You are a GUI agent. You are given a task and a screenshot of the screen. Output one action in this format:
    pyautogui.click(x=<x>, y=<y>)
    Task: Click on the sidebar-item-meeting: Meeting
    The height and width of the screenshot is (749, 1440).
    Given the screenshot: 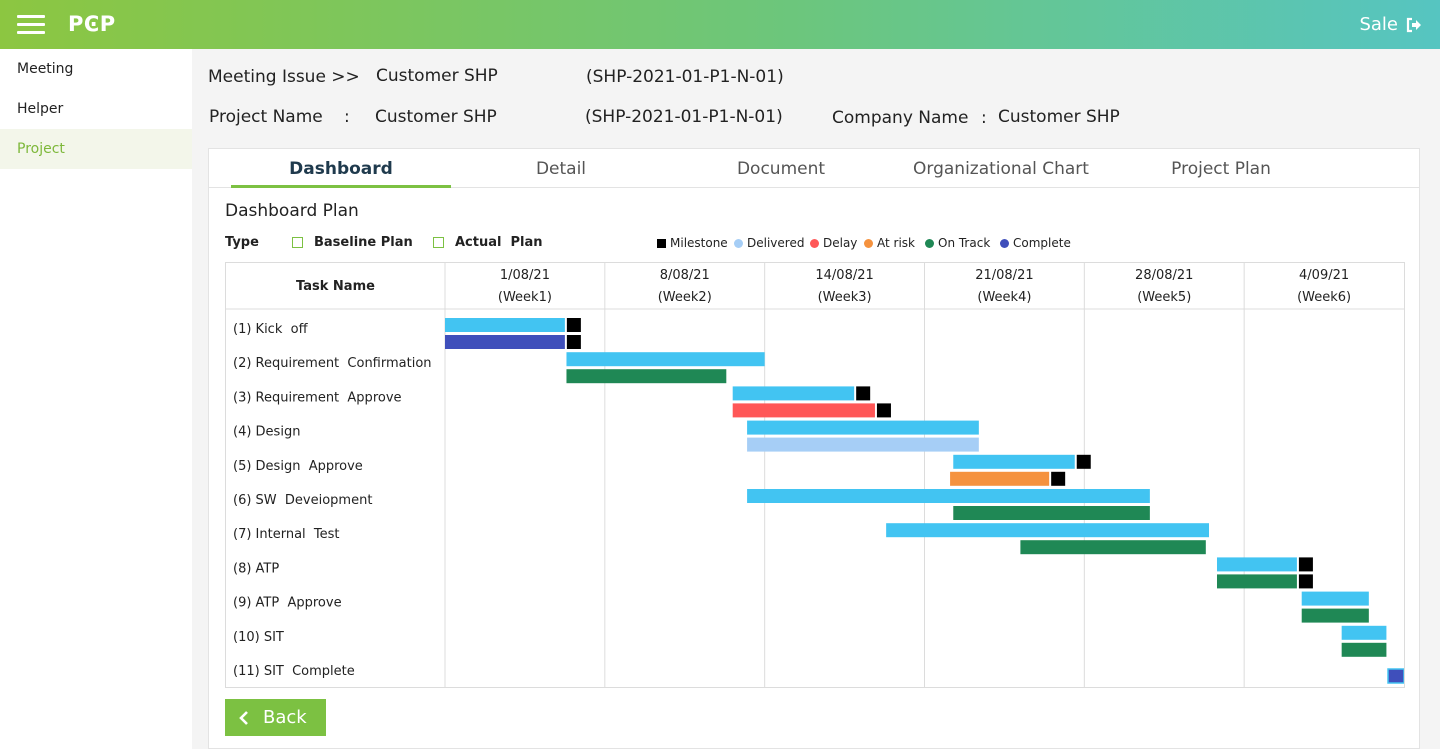 What is the action you would take?
    pyautogui.click(x=96, y=69)
    